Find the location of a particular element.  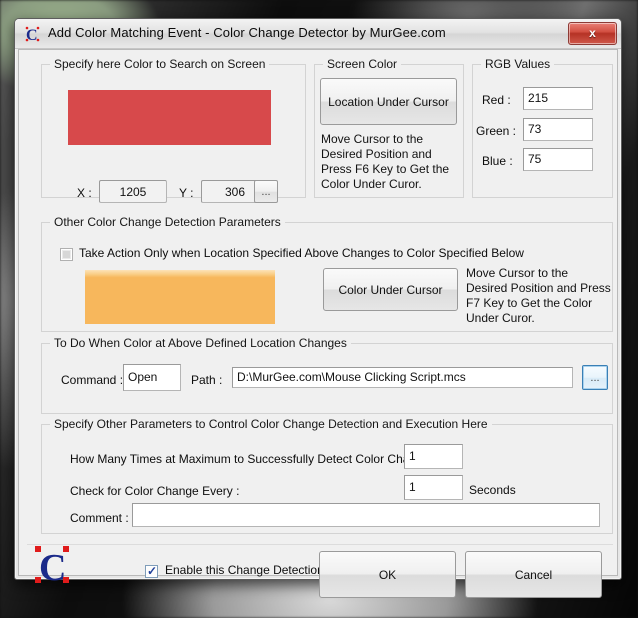

take-action-checkbox is located at coordinates (66, 254).